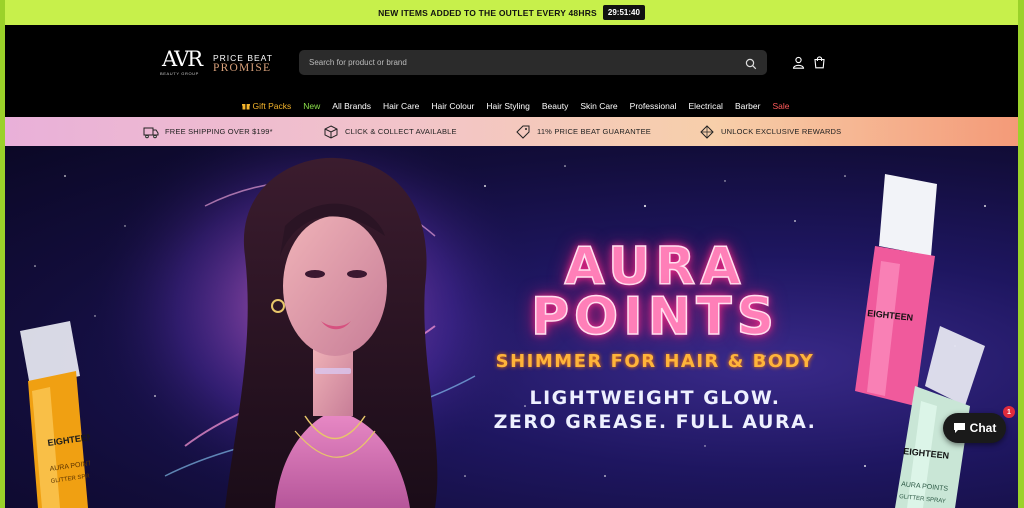  I want to click on hero-title-line-2: POINTS, so click(655, 317).